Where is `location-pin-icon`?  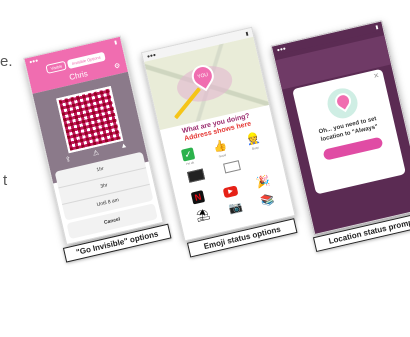
location-pin-icon is located at coordinates (343, 101).